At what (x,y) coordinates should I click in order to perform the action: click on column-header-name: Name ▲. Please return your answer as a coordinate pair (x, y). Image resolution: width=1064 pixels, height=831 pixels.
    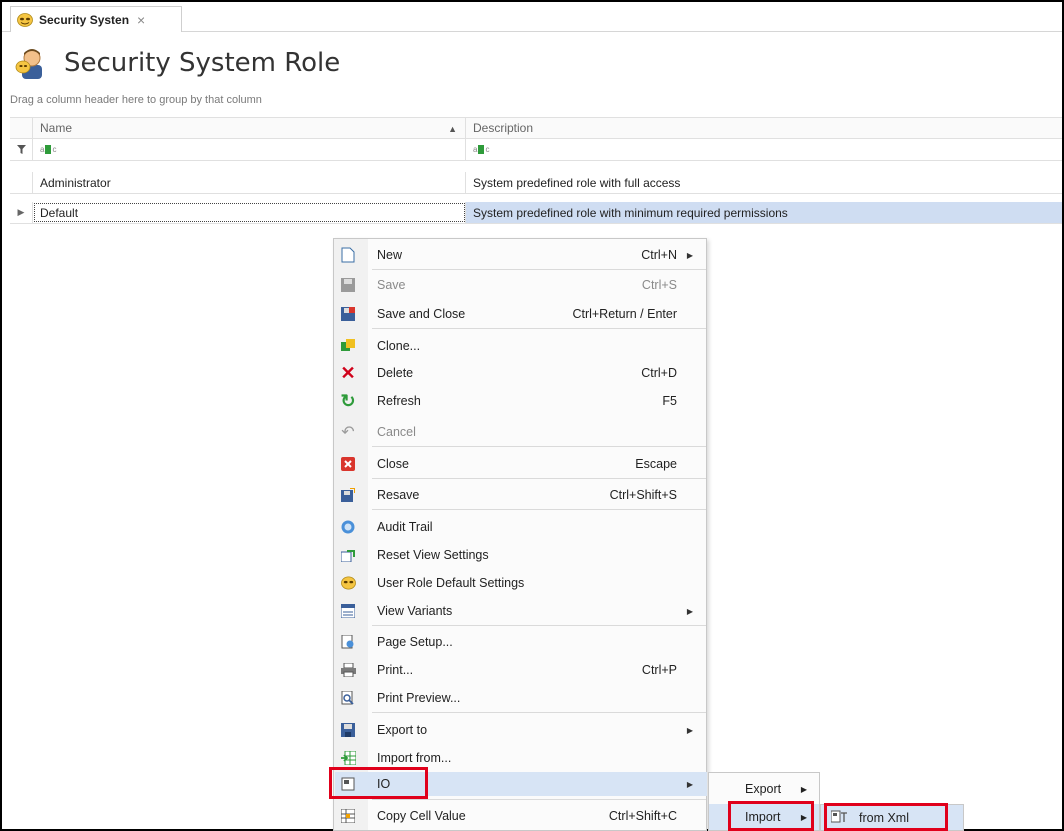
    Looking at the image, I should click on (249, 128).